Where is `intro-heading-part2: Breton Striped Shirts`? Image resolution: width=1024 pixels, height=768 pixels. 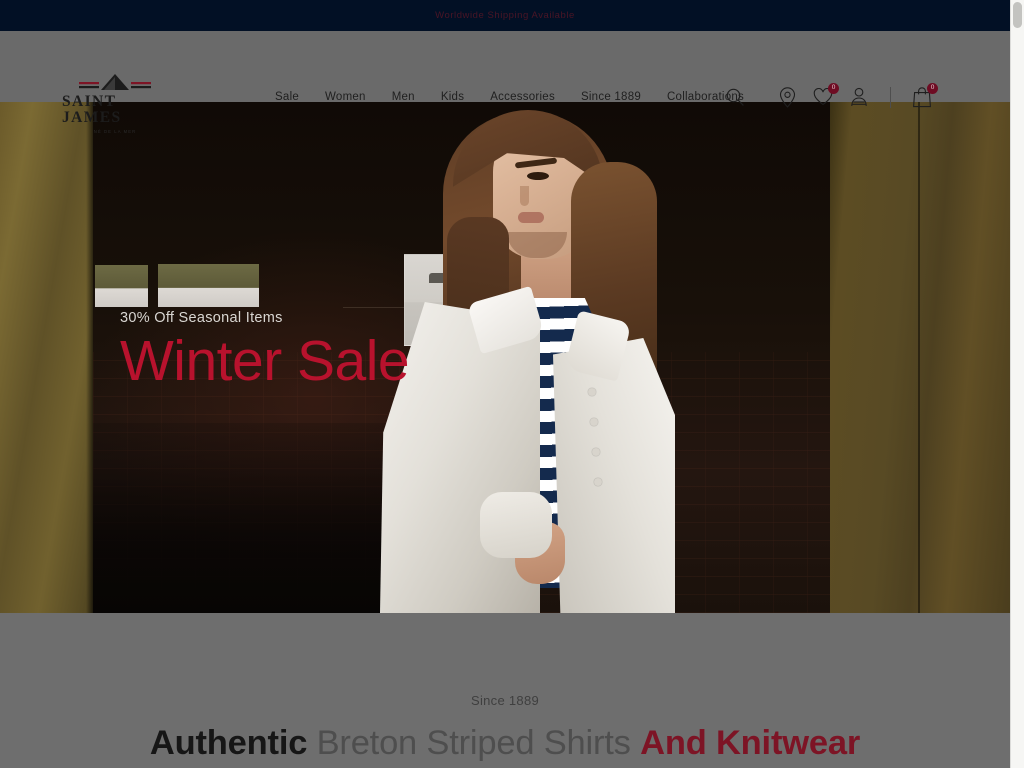
intro-heading-part2: Breton Striped Shirts is located at coordinates (473, 743).